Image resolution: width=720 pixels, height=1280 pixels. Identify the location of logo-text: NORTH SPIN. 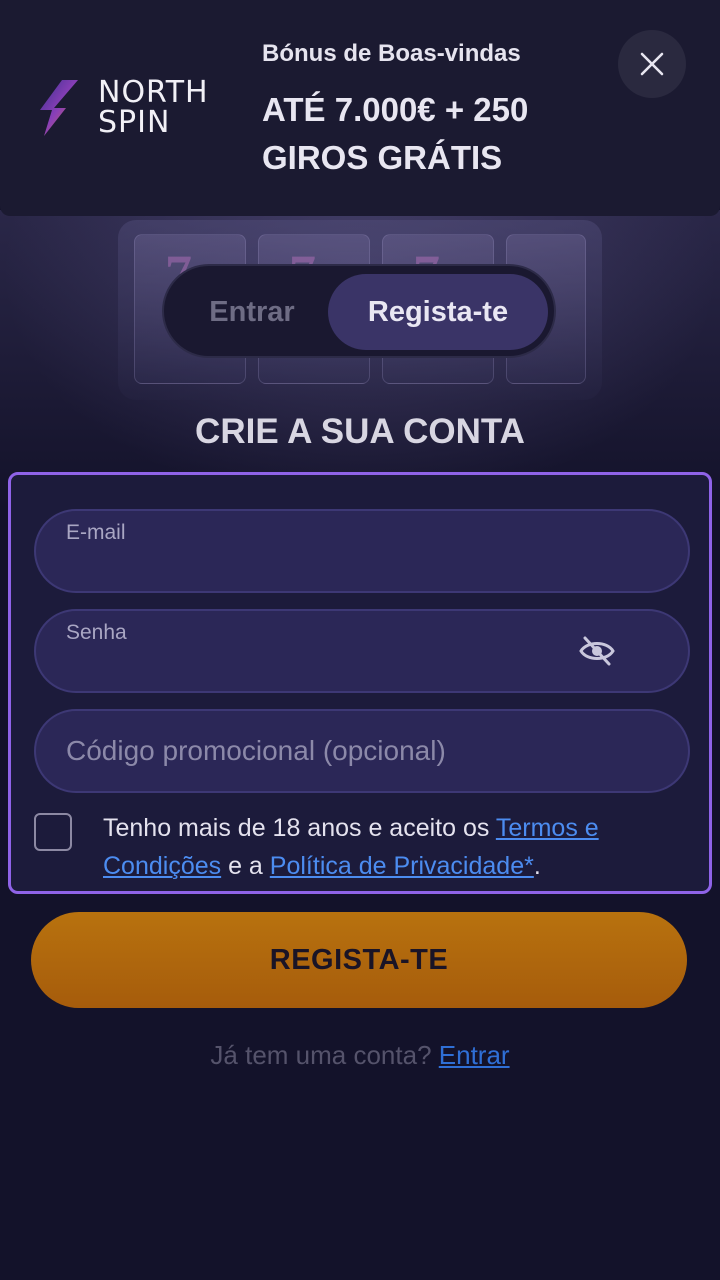
(153, 108).